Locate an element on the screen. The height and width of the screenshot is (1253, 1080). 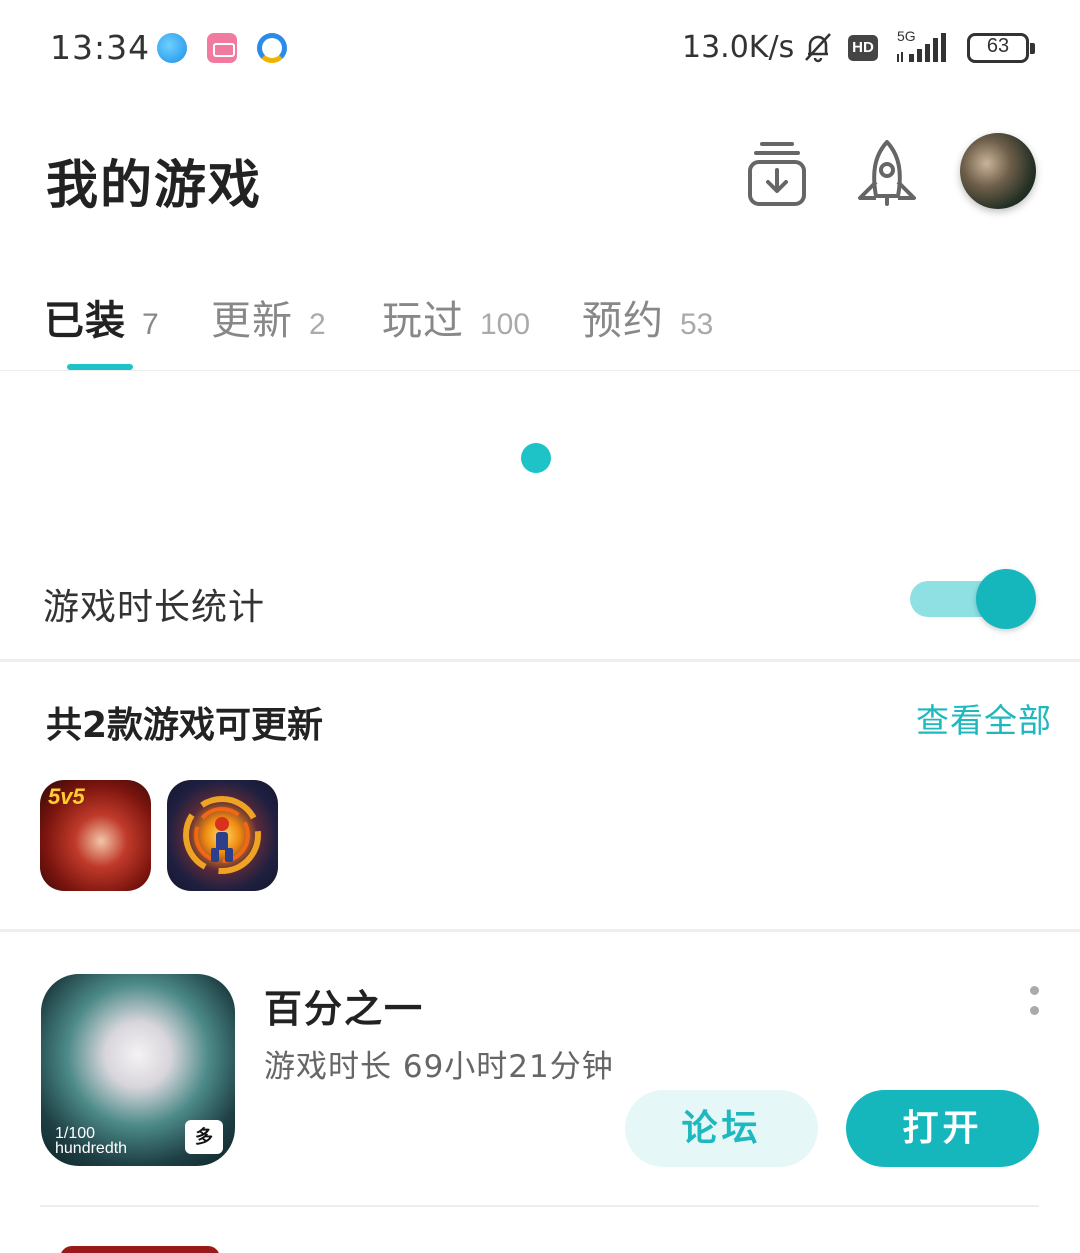
row-divider is located at coordinates (539, 1206).